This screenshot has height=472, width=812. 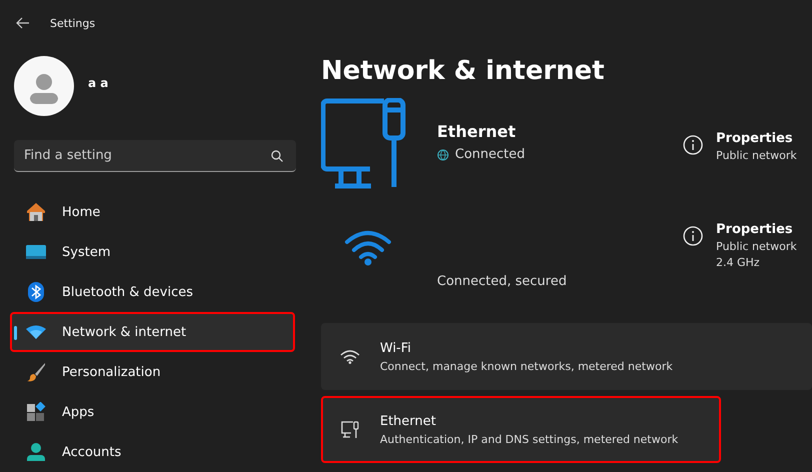 I want to click on nav-item: Home, so click(x=152, y=212).